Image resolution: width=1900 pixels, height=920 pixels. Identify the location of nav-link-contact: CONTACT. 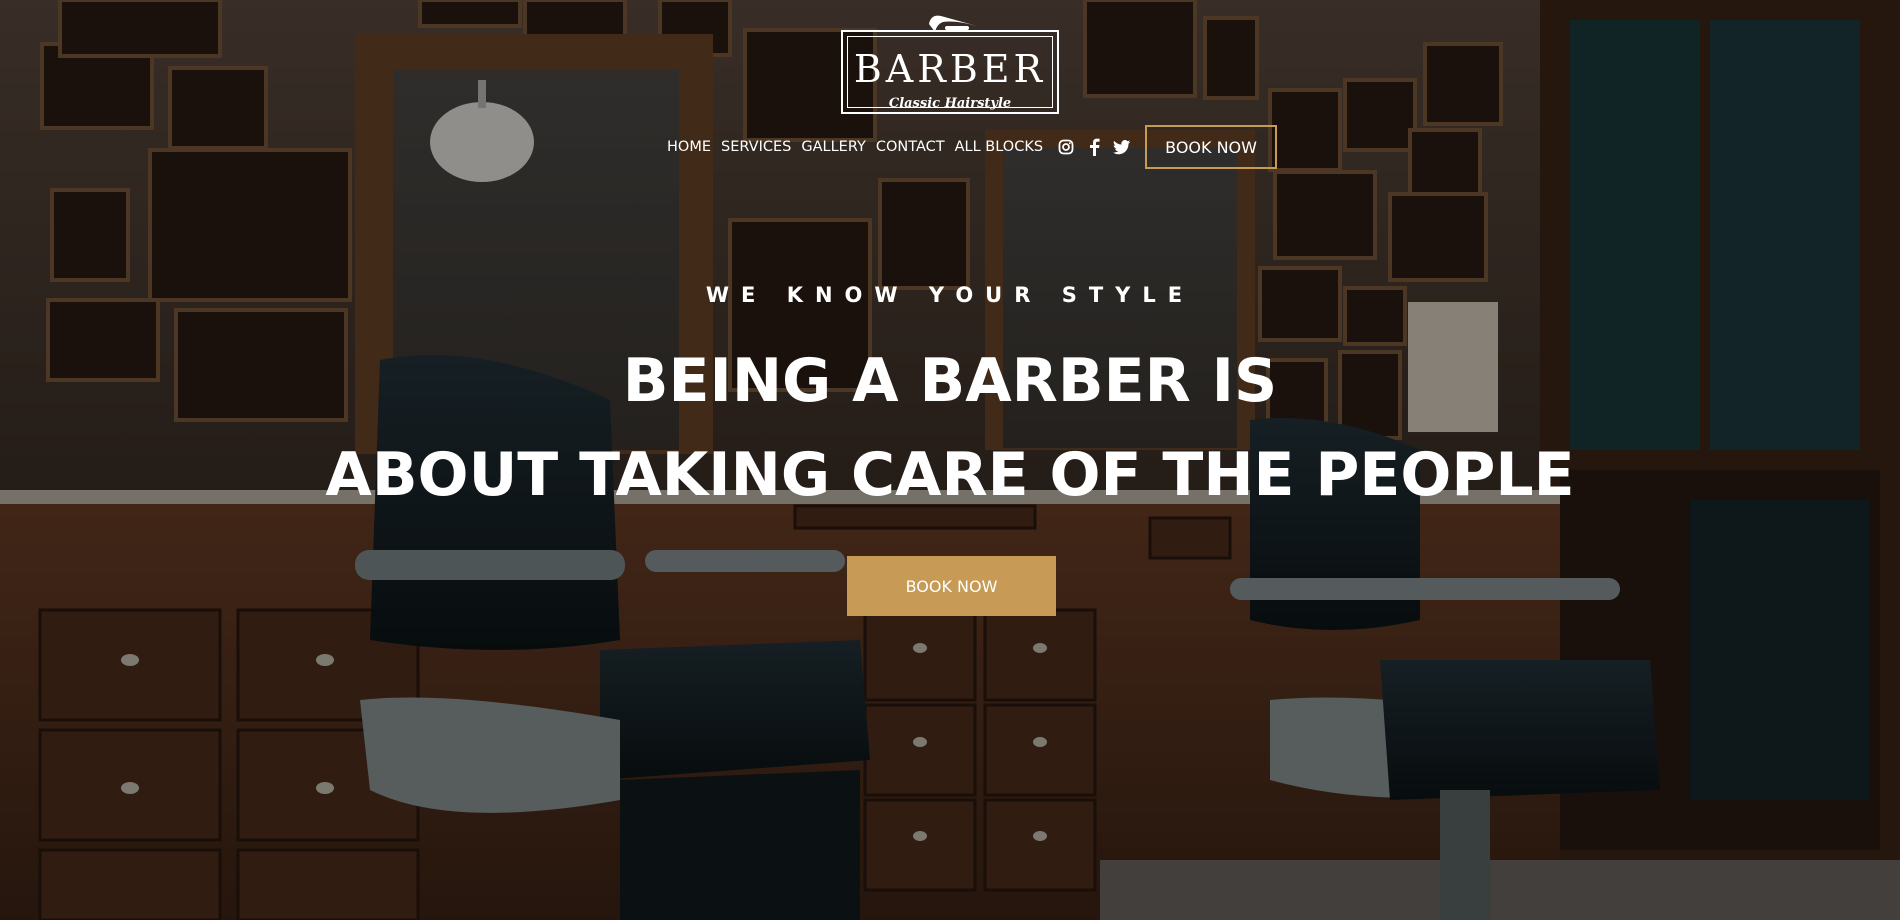
(910, 147).